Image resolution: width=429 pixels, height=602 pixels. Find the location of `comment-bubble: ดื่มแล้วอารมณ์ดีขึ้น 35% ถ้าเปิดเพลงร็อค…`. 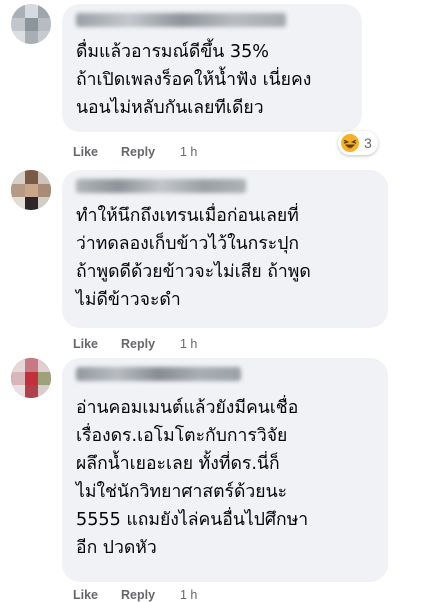

comment-bubble: ดื่มแล้วอารมณ์ดีขึ้น 35% ถ้าเปิดเพลงร็อค… is located at coordinates (212, 68).